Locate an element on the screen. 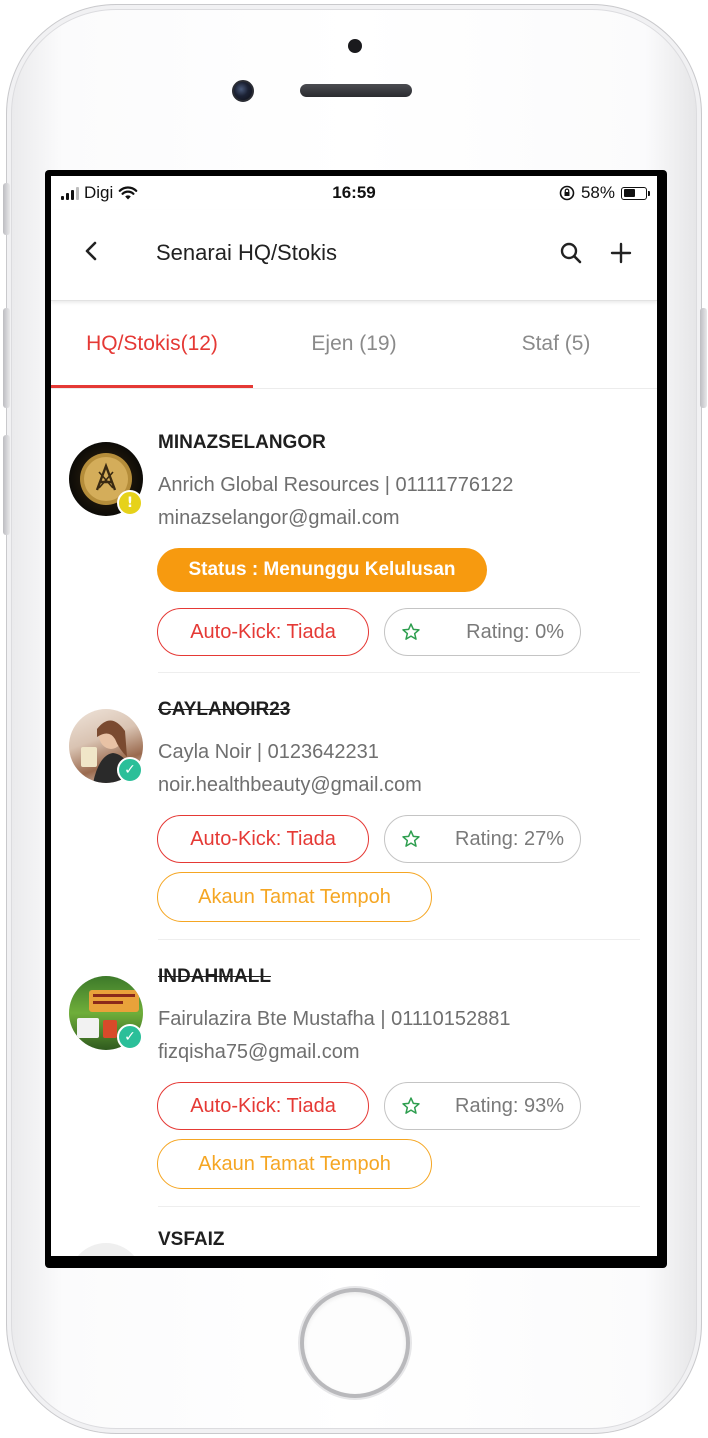 This screenshot has height=1438, width=708. rating-value: Rating: 27% is located at coordinates (509, 838).